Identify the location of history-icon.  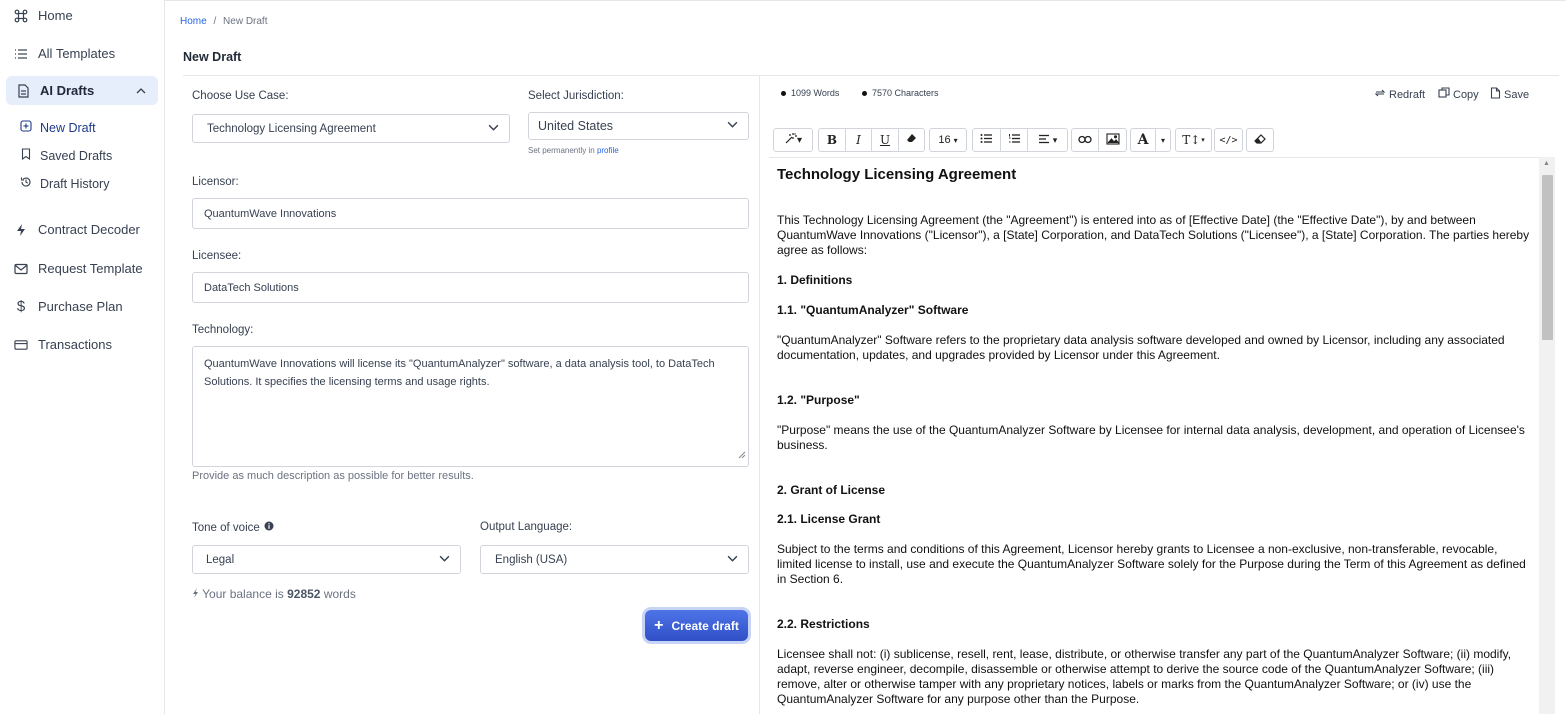
(26, 183).